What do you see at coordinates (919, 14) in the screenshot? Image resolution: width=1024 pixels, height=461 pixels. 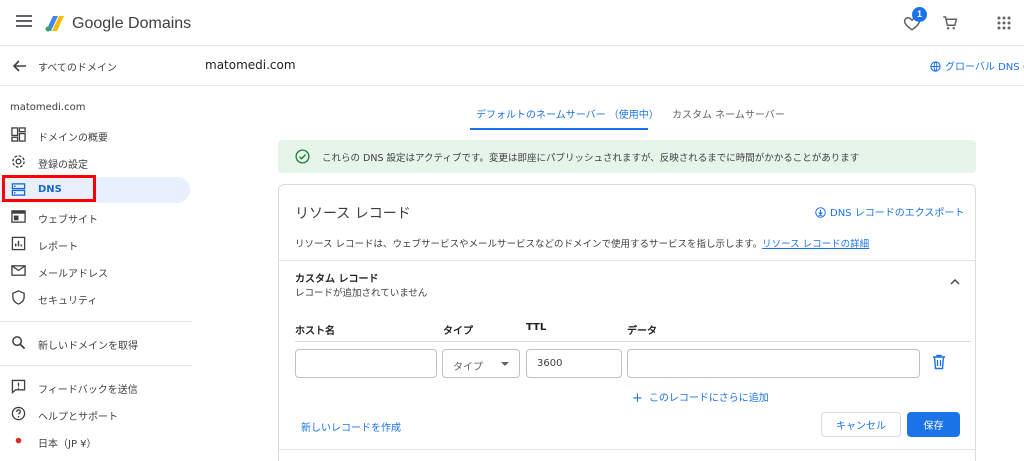 I see `favorites-count-badge: 1` at bounding box center [919, 14].